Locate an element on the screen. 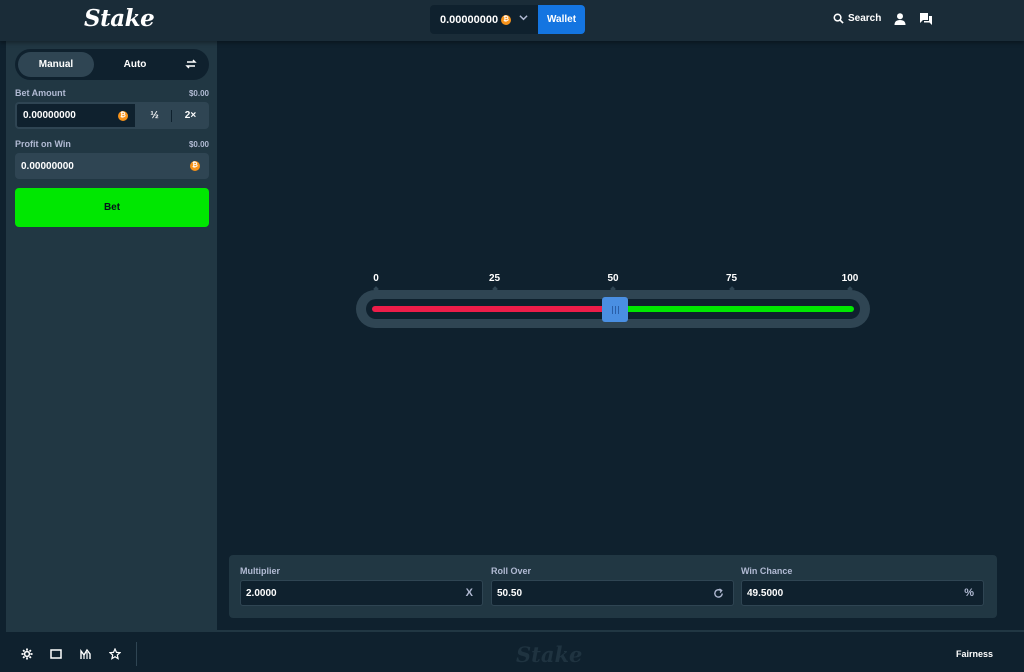  roll-over-label: Roll Over is located at coordinates (511, 571).